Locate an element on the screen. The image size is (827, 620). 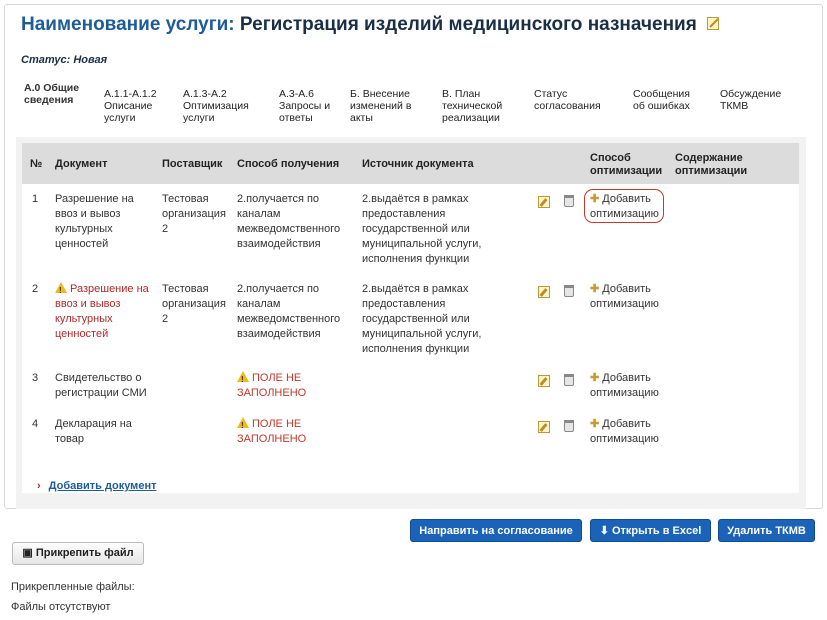
tab-requests: А.3-А.6 Запросы и ответы is located at coordinates (307, 106).